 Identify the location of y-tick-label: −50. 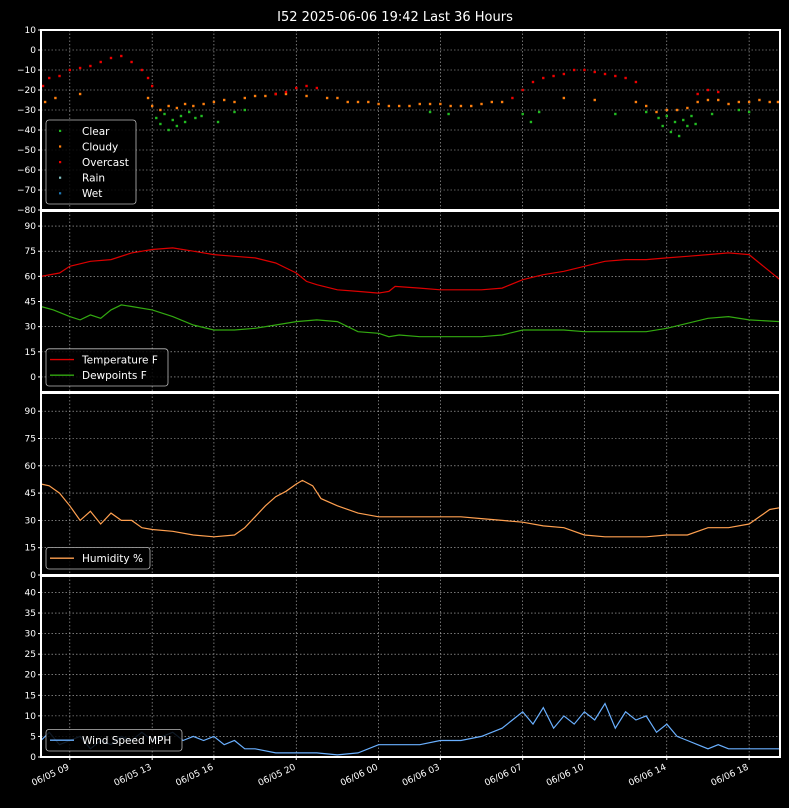
(26, 151).